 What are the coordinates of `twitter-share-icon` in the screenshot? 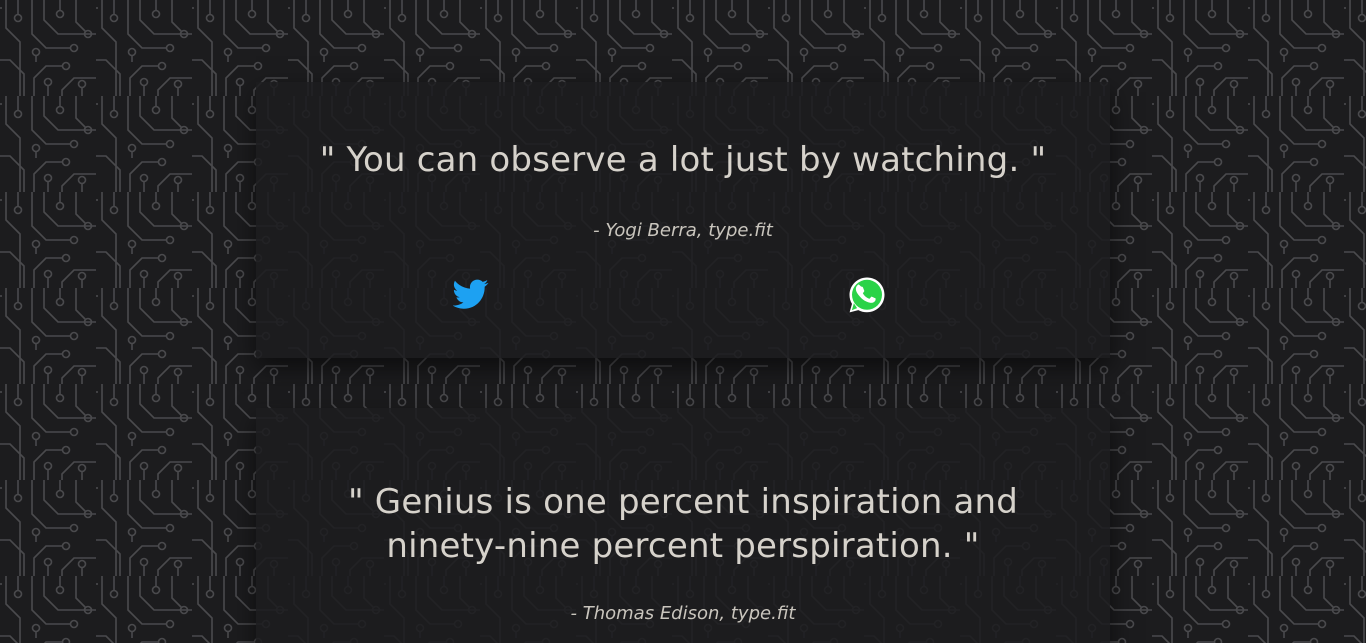 It's located at (470, 294).